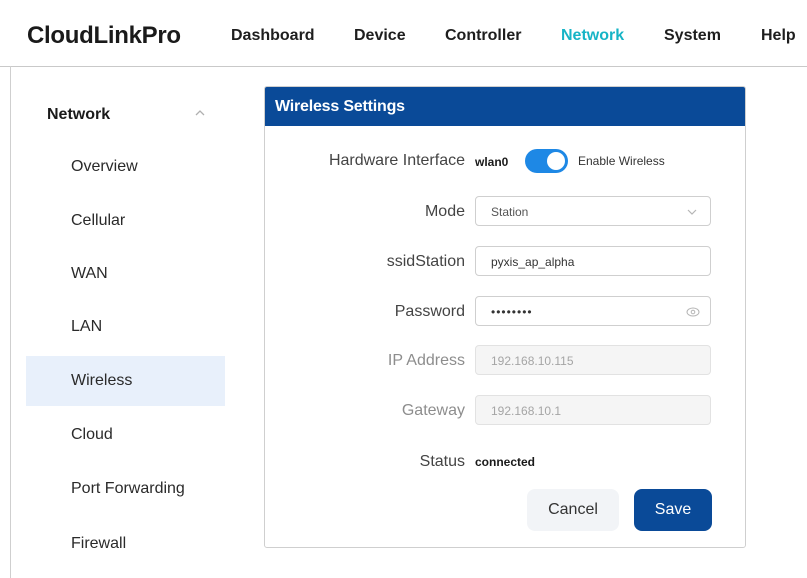  What do you see at coordinates (340, 106) in the screenshot?
I see `card-title: Wireless Settings` at bounding box center [340, 106].